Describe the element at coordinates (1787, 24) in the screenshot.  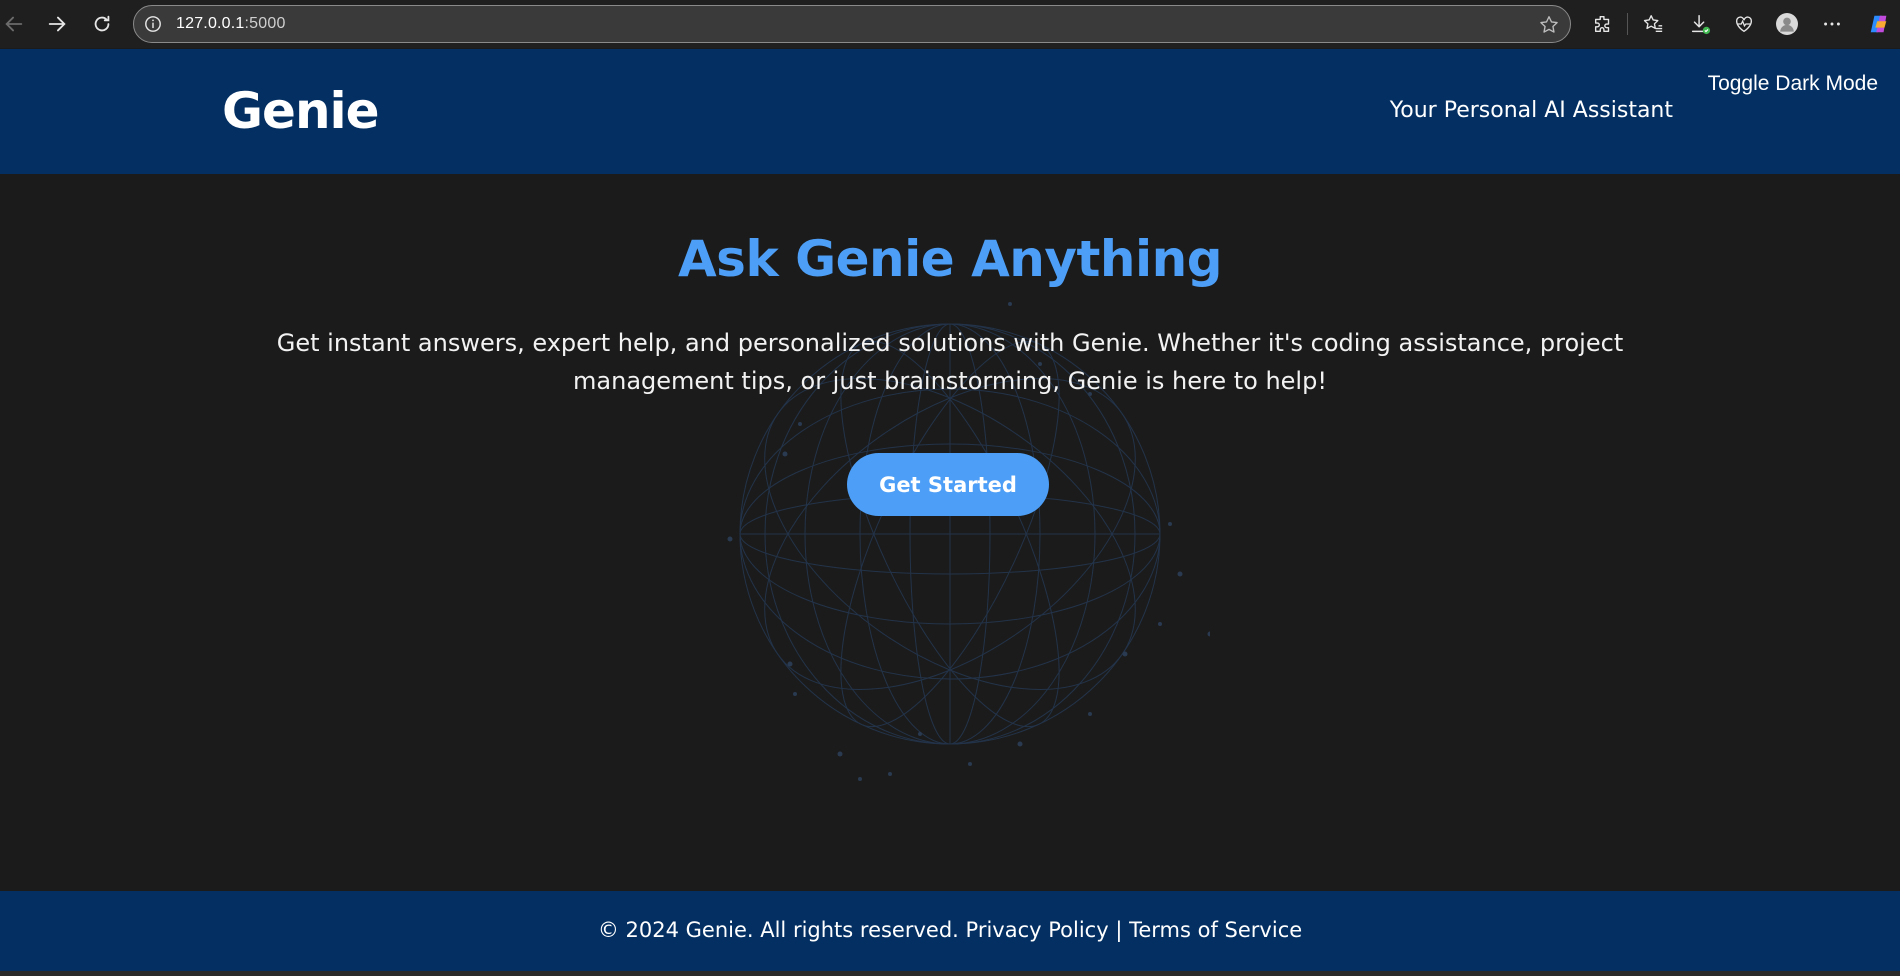
I see `avatar-icon` at that location.